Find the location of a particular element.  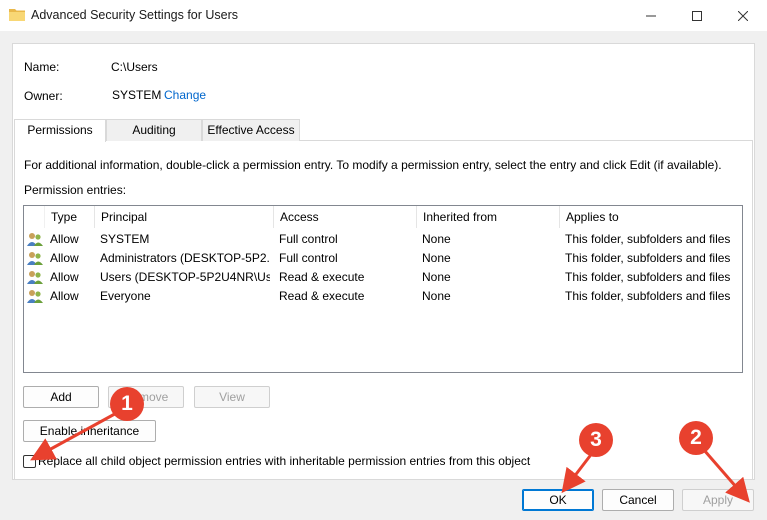

add-button: Add is located at coordinates (61, 397).